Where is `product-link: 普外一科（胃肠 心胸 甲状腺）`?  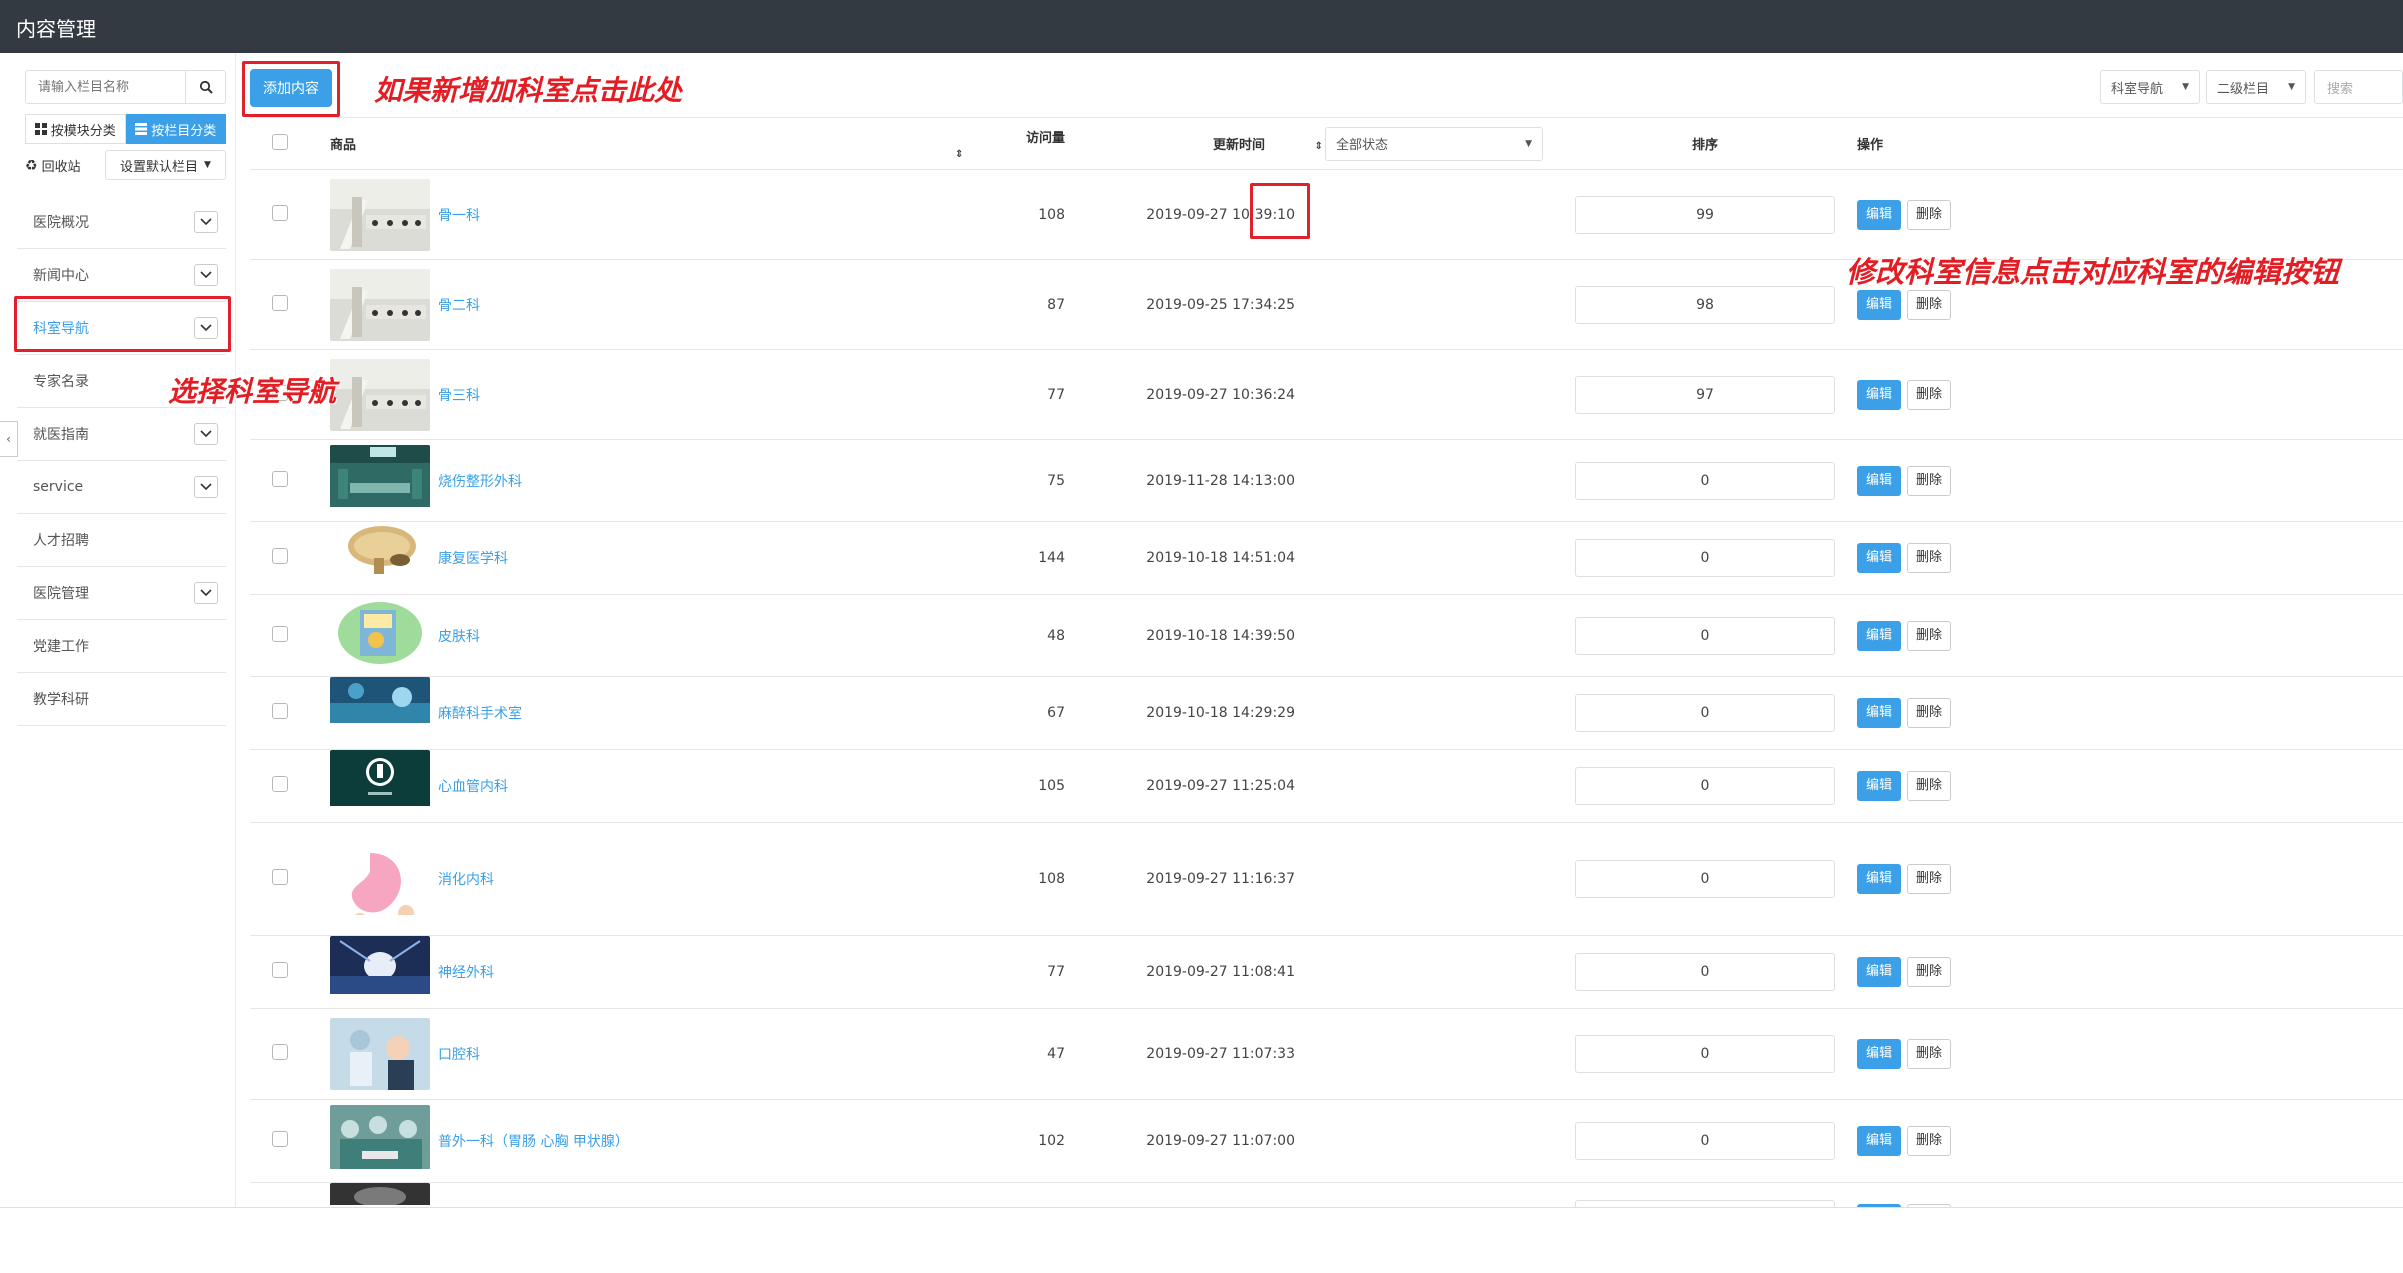 product-link: 普外一科（胃肠 心胸 甲状腺） is located at coordinates (533, 1142).